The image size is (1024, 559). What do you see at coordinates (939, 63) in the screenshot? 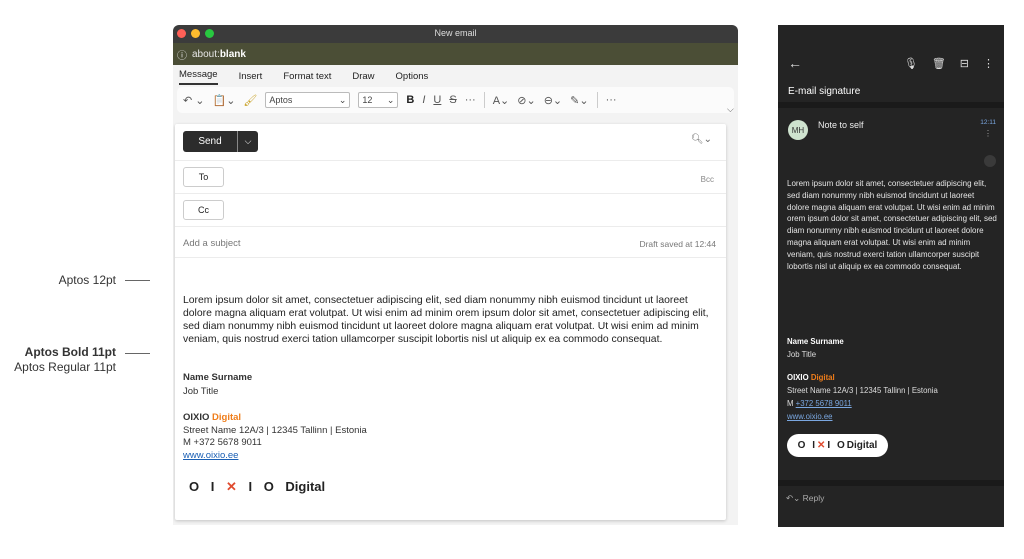
I see `trash-icon: 🗑︎` at bounding box center [939, 63].